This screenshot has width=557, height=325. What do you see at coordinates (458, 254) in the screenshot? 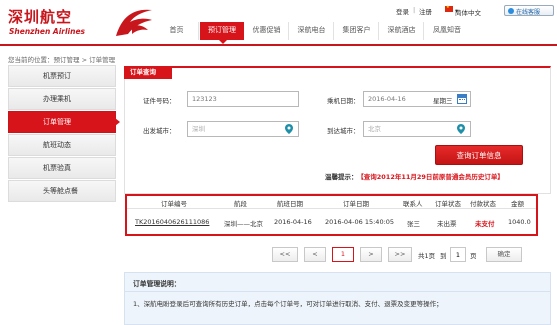
I see `goto-page-input` at bounding box center [458, 254].